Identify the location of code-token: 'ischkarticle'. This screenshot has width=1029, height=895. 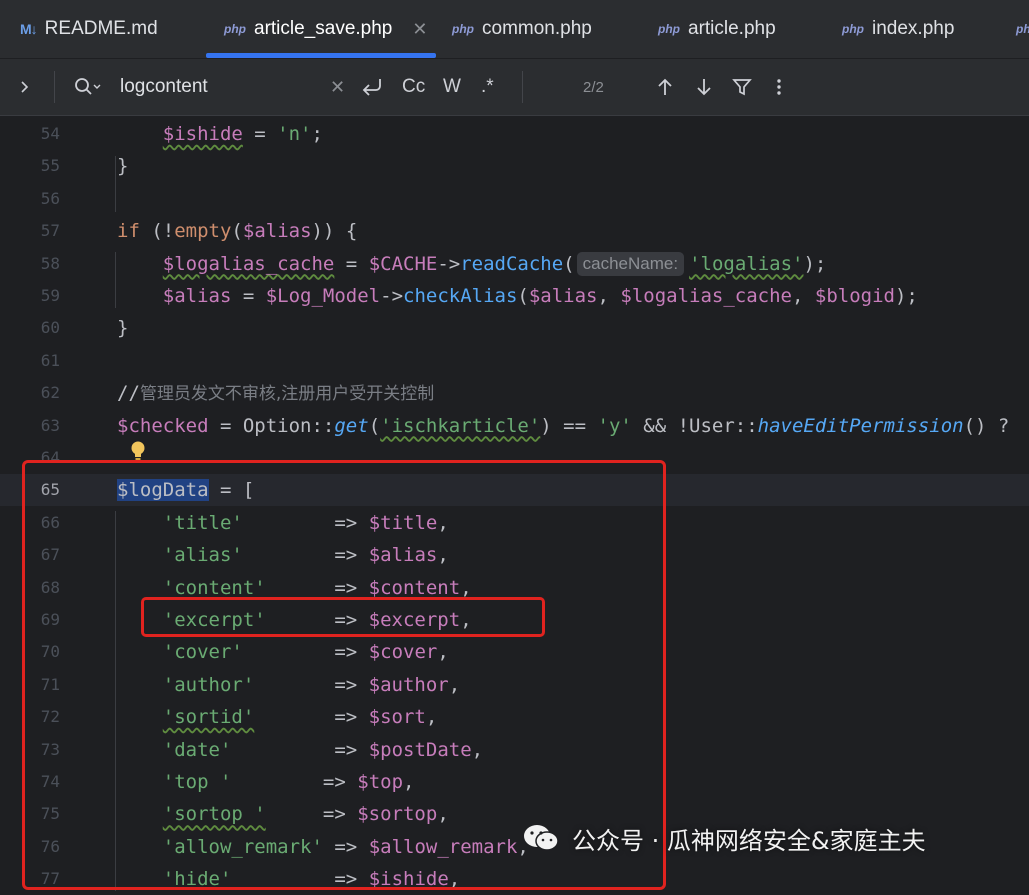
(460, 425).